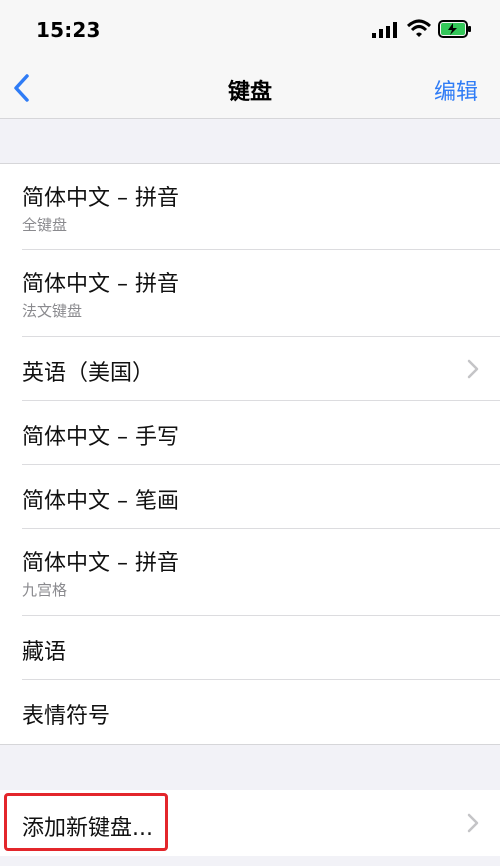 The height and width of the screenshot is (866, 500). Describe the element at coordinates (250, 293) in the screenshot. I see `keyboard-row-pinyin-french: 简体中文 – 拼音 法文键盘` at that location.